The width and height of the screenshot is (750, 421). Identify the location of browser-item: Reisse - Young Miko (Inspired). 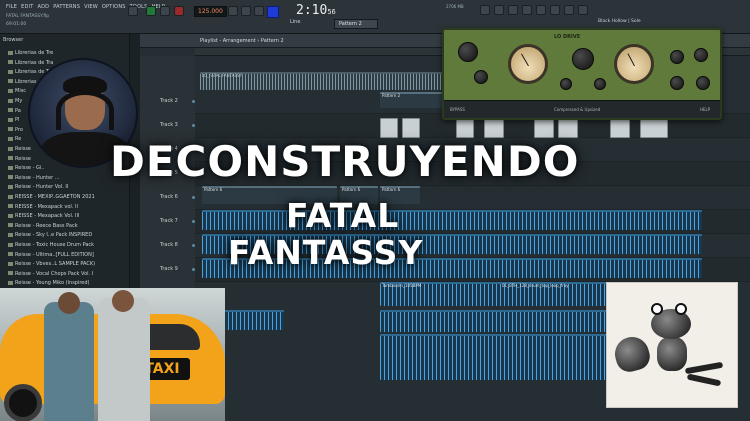
(49, 283).